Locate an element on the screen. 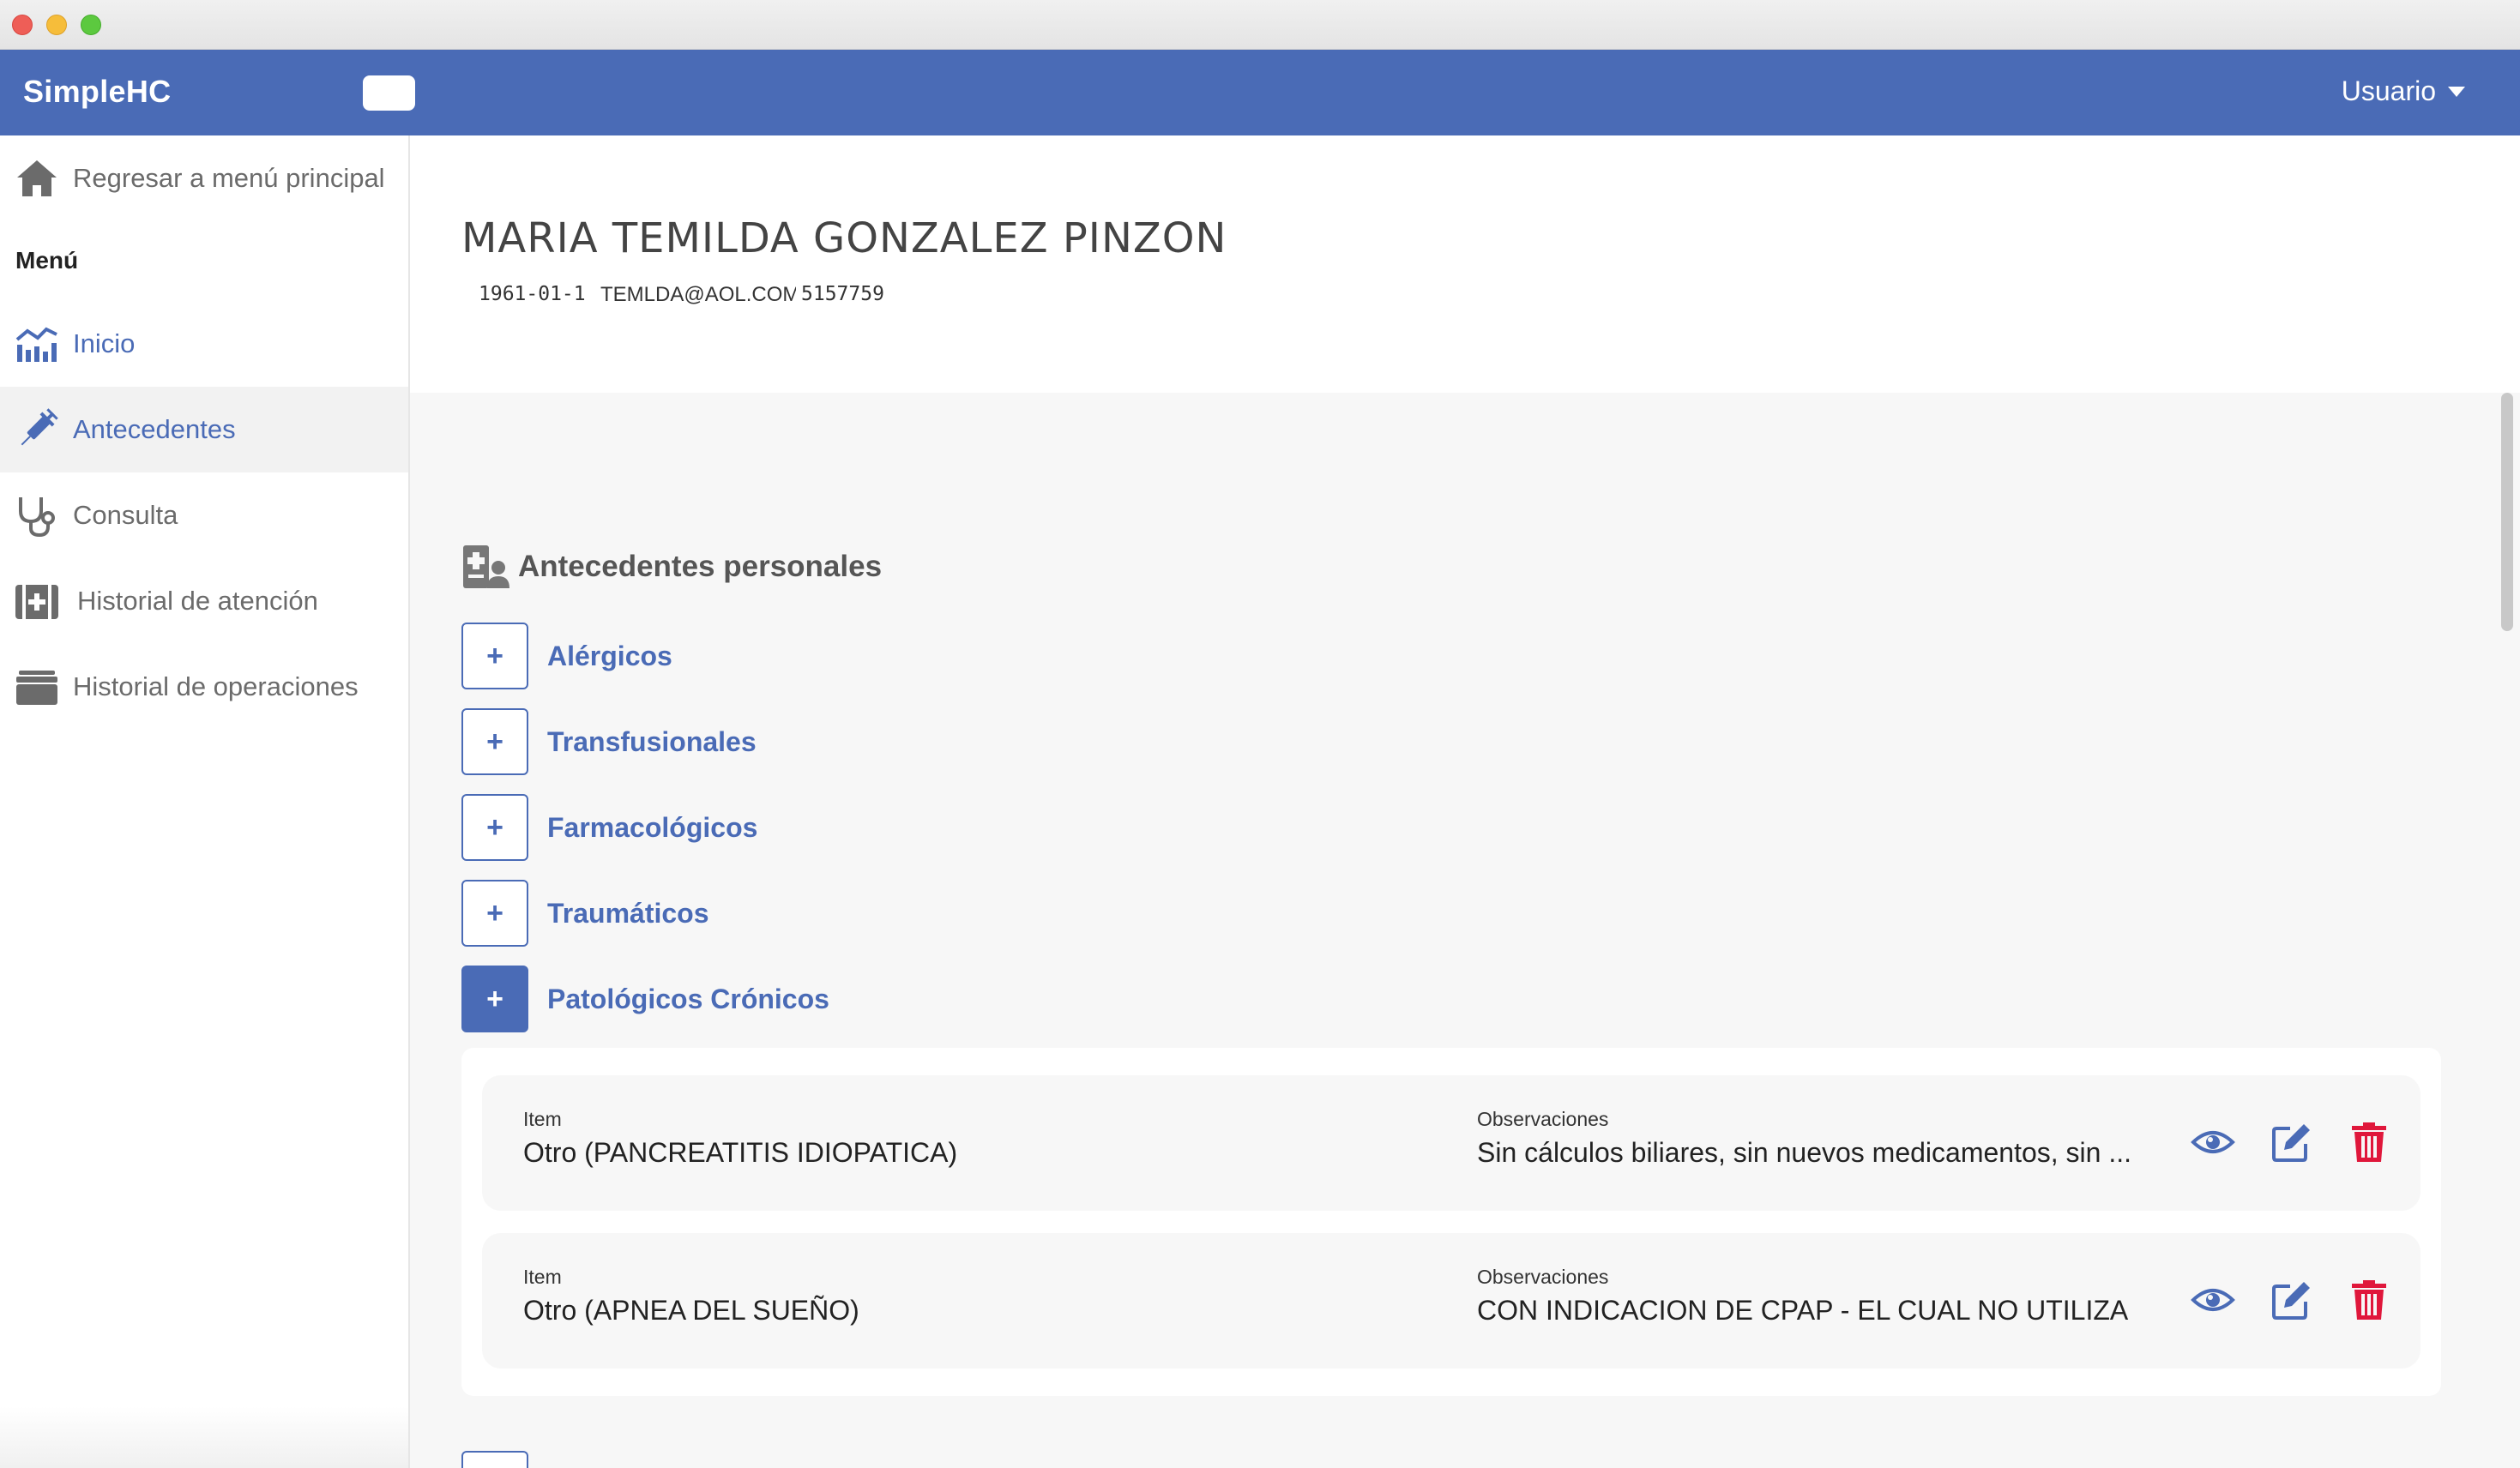 The width and height of the screenshot is (2520, 1468). category-transfusionales: + Transfusionales is located at coordinates (609, 741).